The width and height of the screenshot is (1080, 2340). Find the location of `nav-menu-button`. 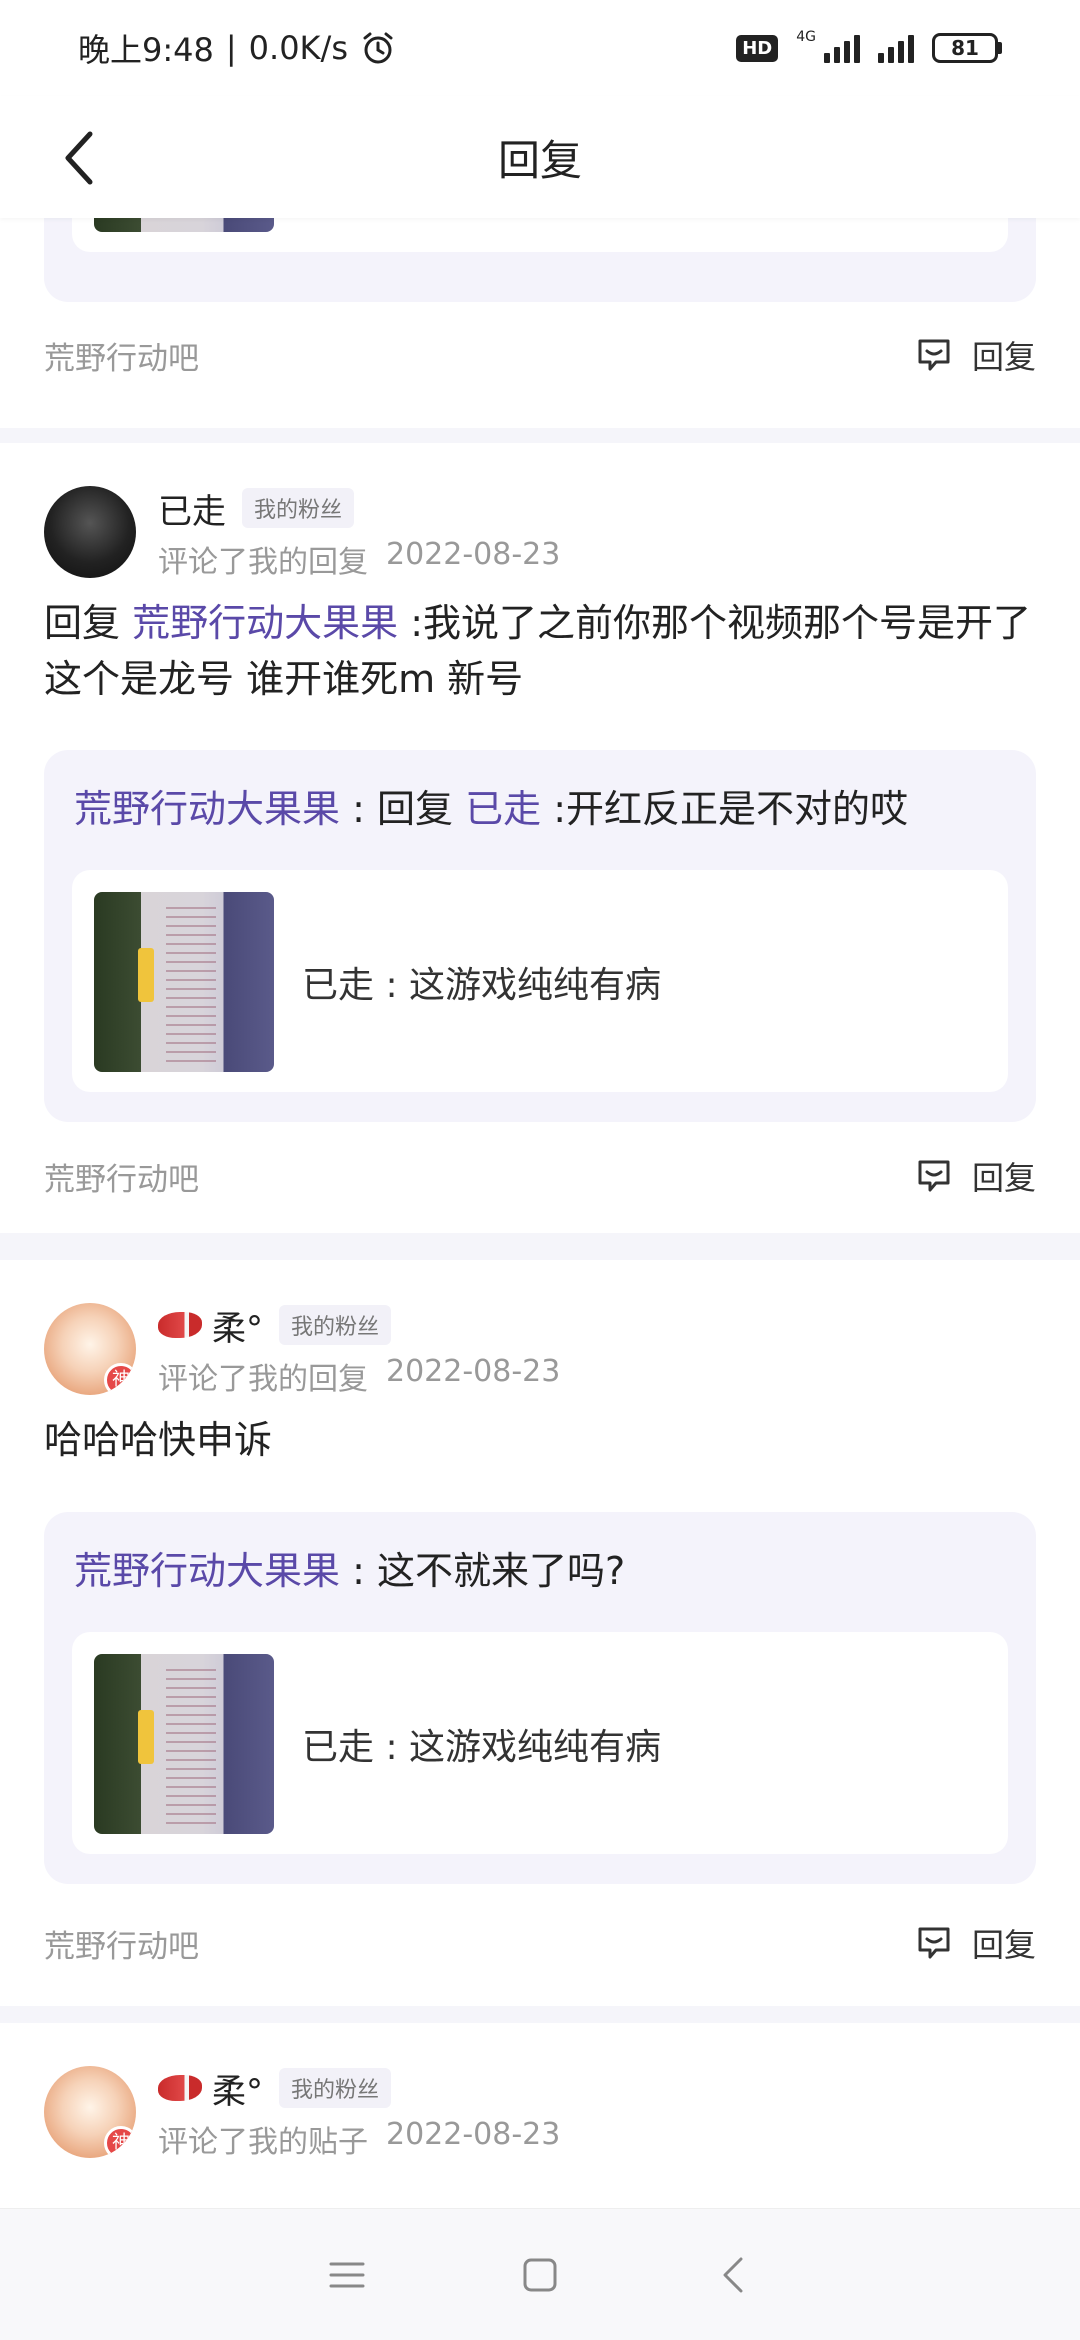

nav-menu-button is located at coordinates (347, 2275).